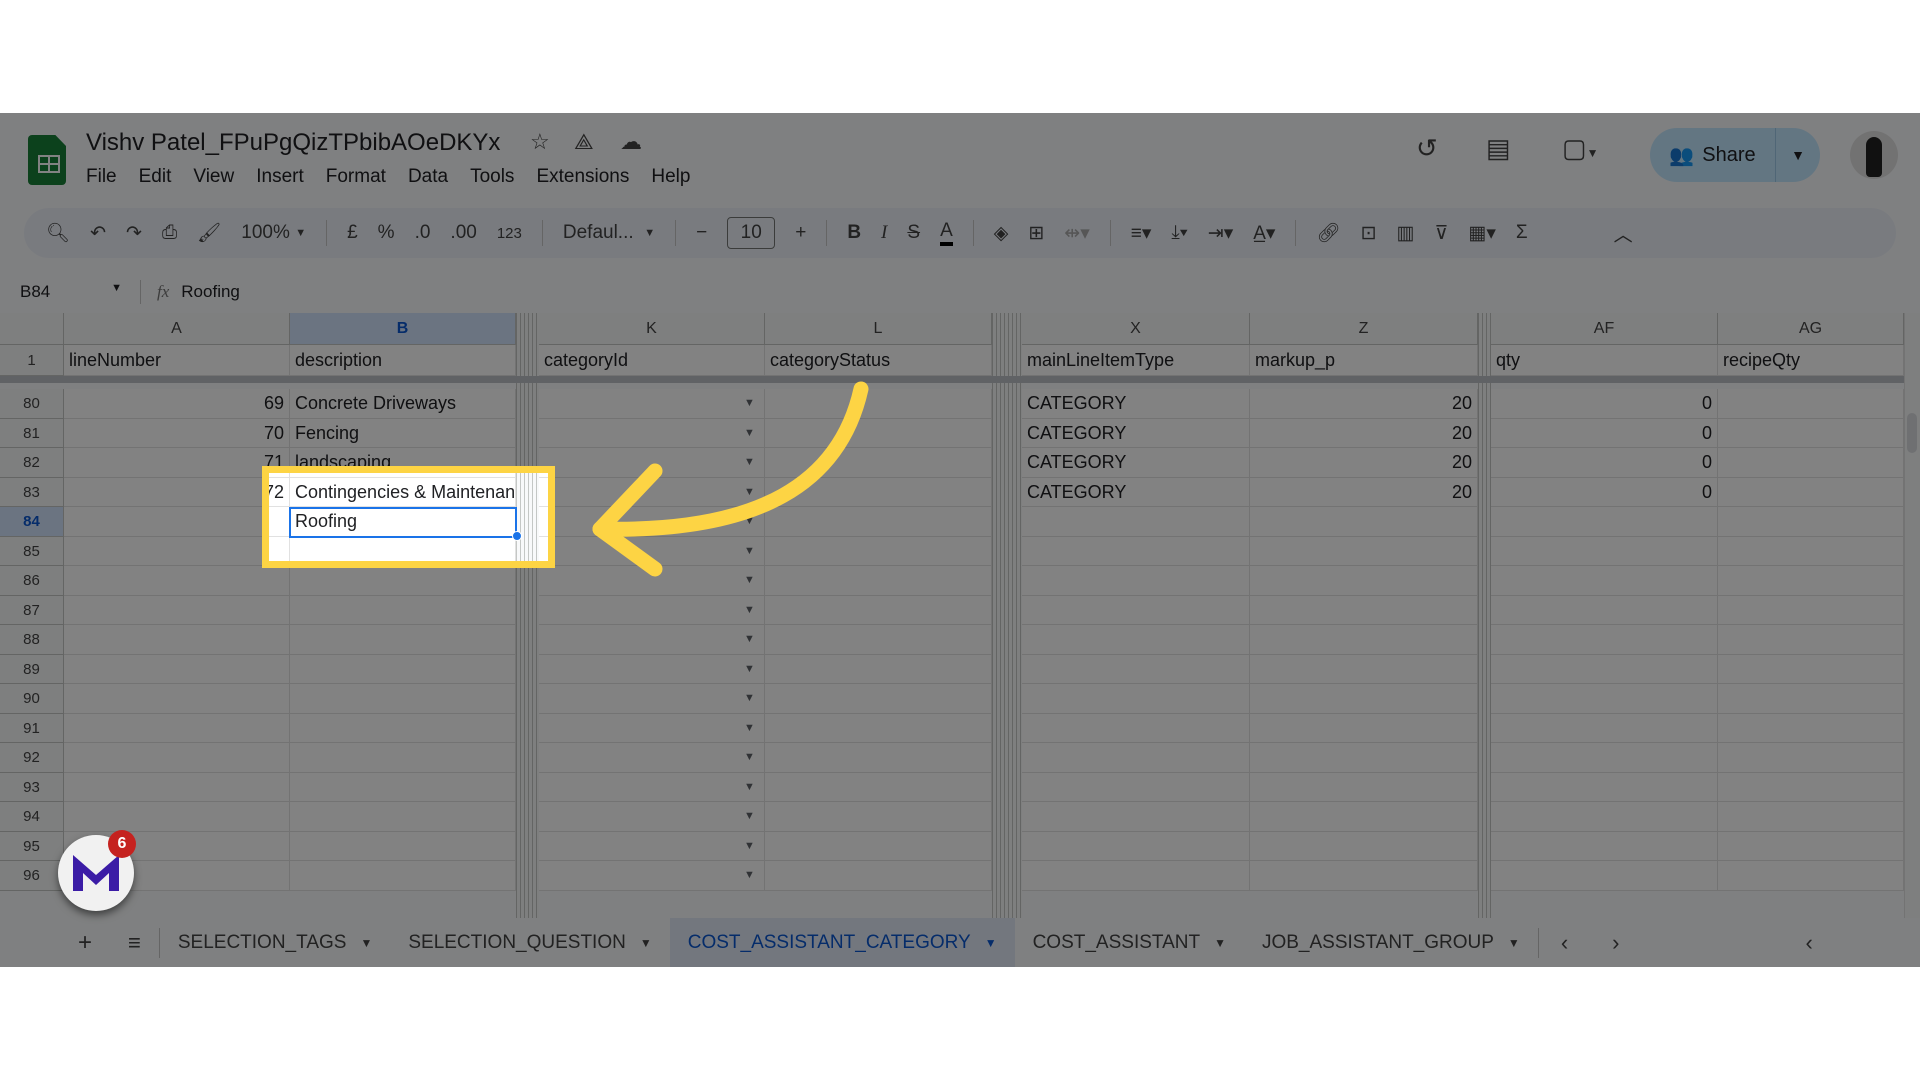 The width and height of the screenshot is (1920, 1080). Describe the element at coordinates (1811, 522) in the screenshot. I see `cell-ag84` at that location.